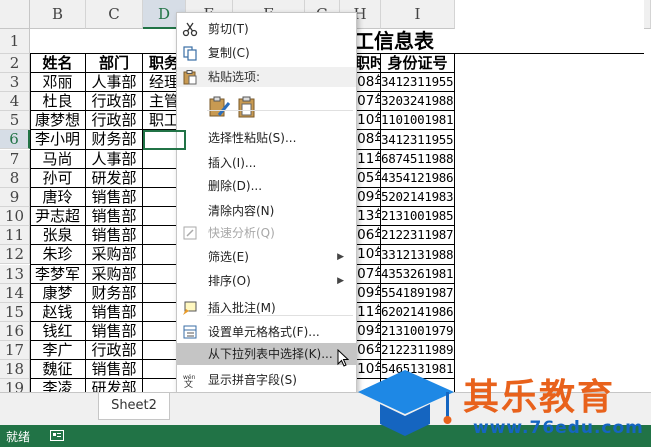  I want to click on cell-name: 康梦, so click(58, 293).